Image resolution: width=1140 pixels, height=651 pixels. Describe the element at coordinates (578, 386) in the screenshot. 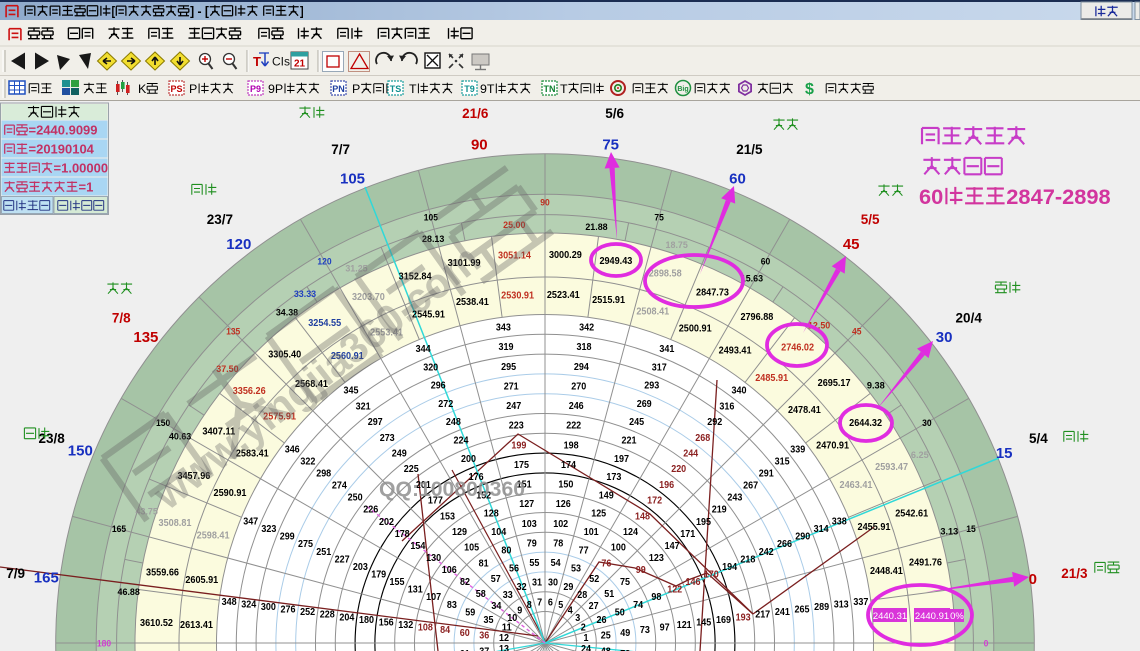

I see `svg-text: 270` at that location.